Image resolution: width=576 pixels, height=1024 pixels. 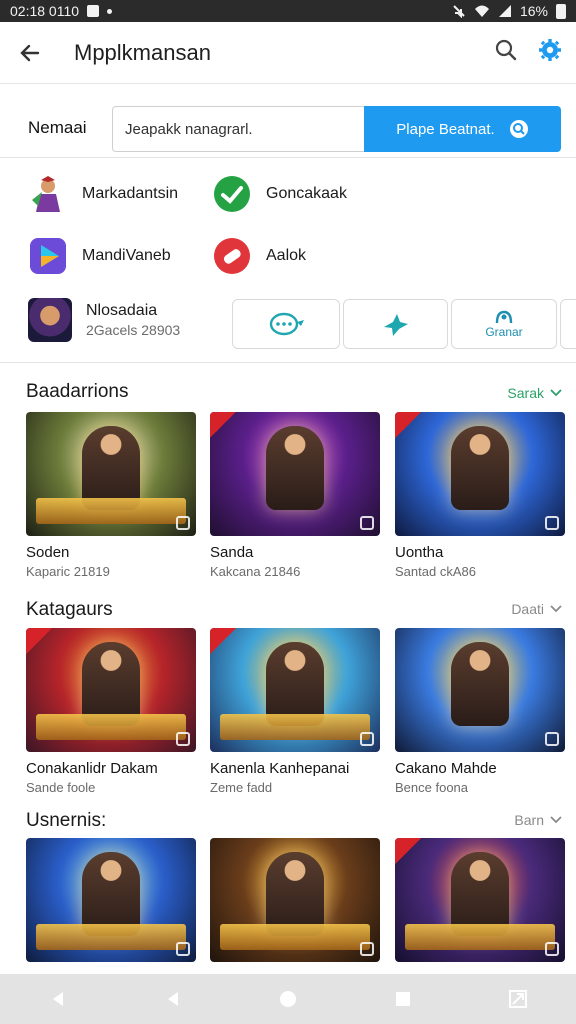 I want to click on game-card: Kanenla Kanhepanai Zeme fadd, so click(x=295, y=711).